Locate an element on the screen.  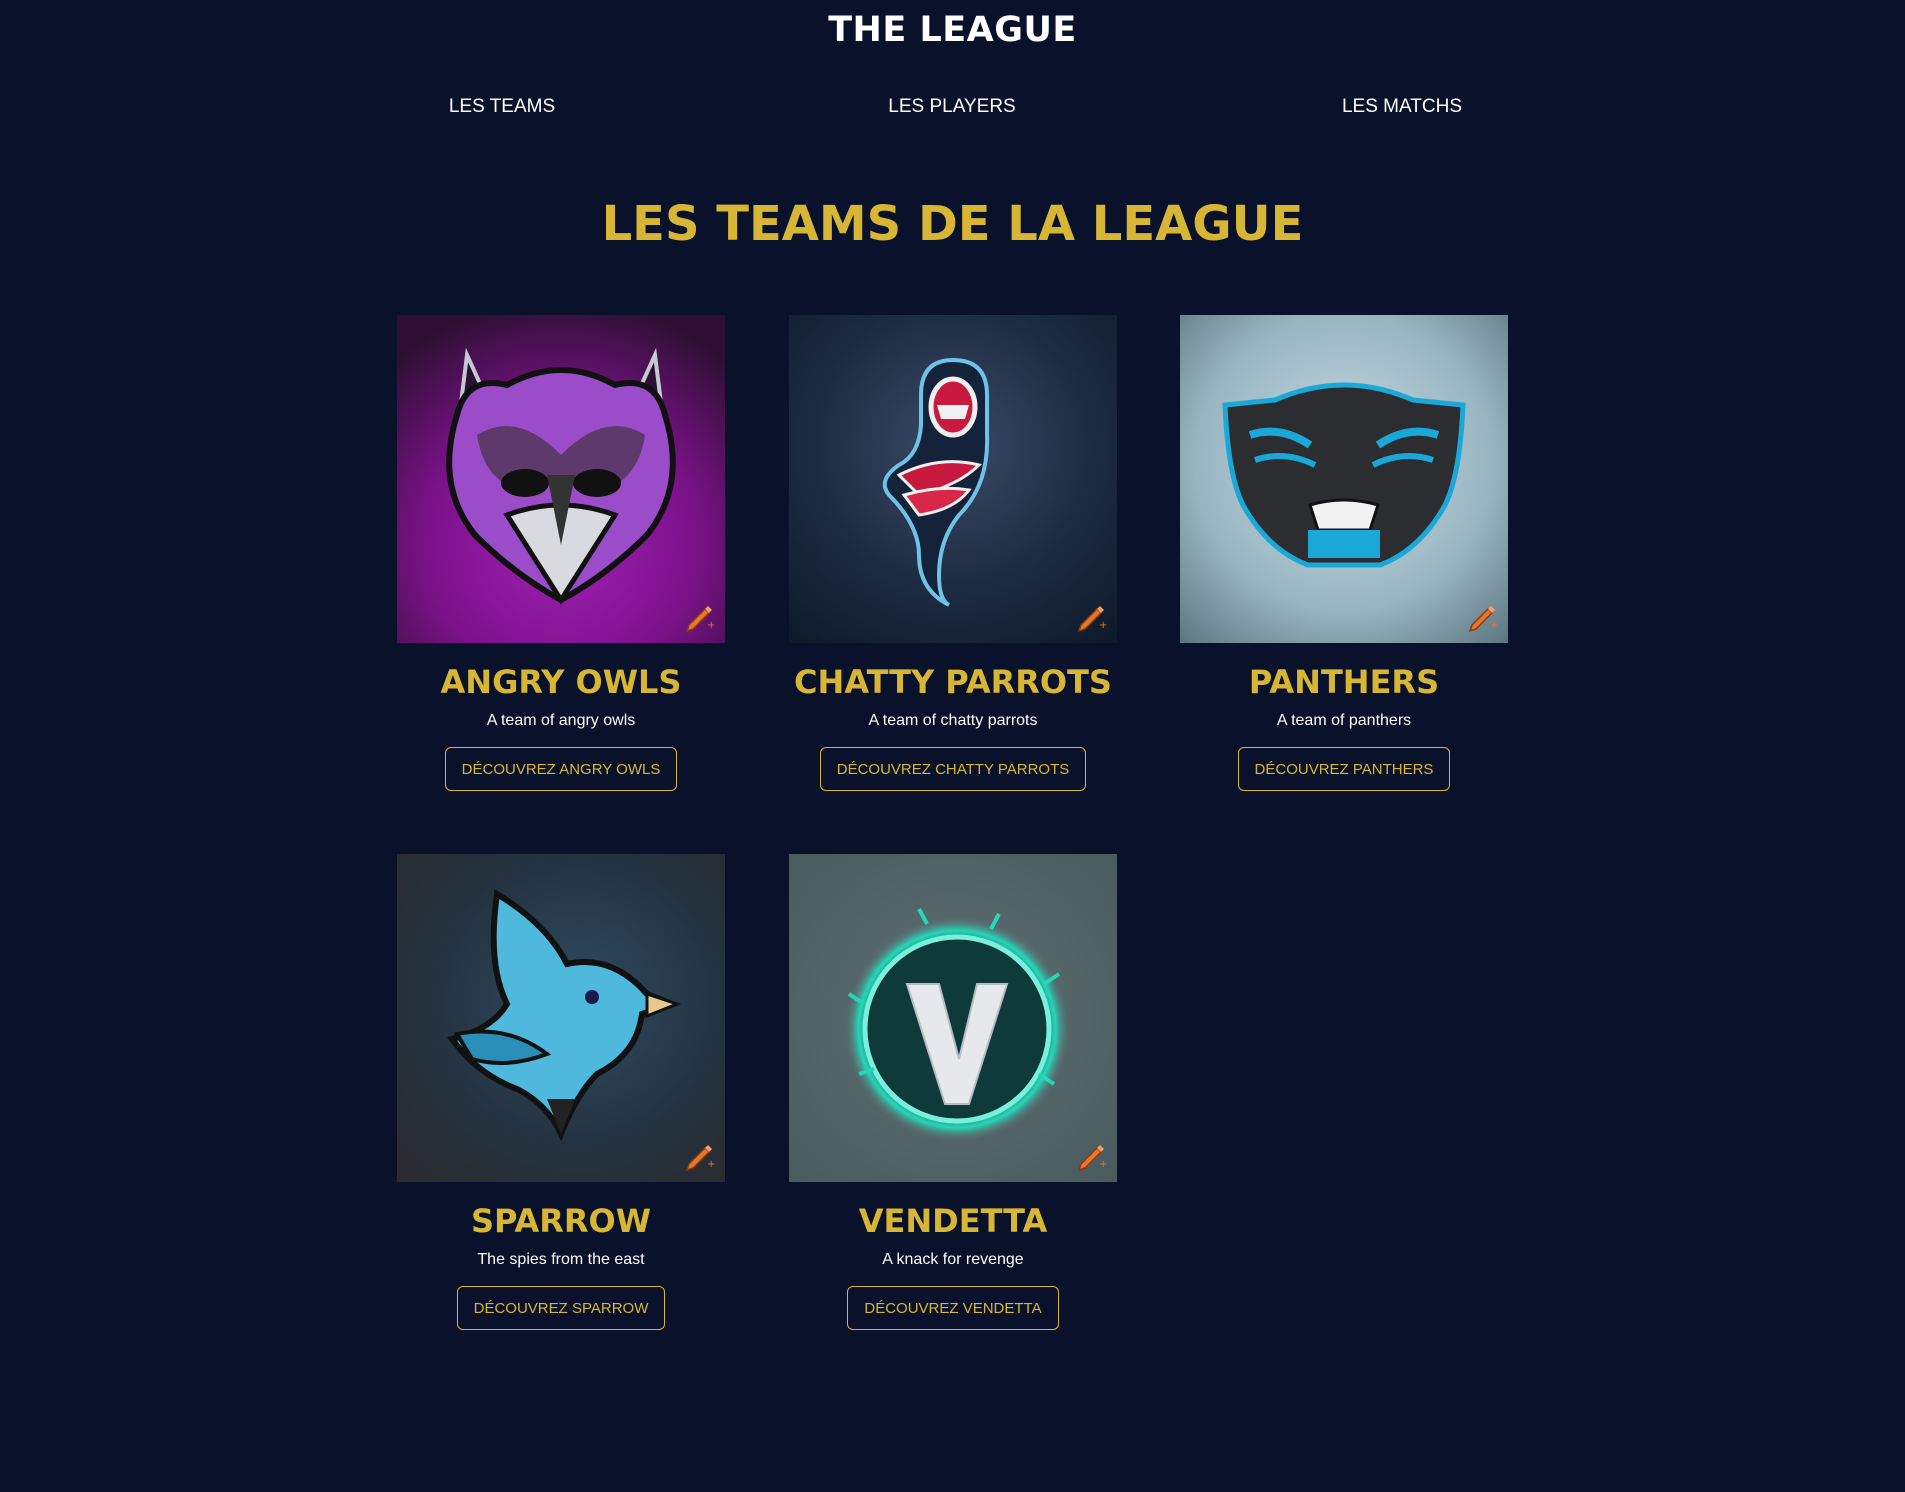
team-name: VENDETTA is located at coordinates (953, 1221).